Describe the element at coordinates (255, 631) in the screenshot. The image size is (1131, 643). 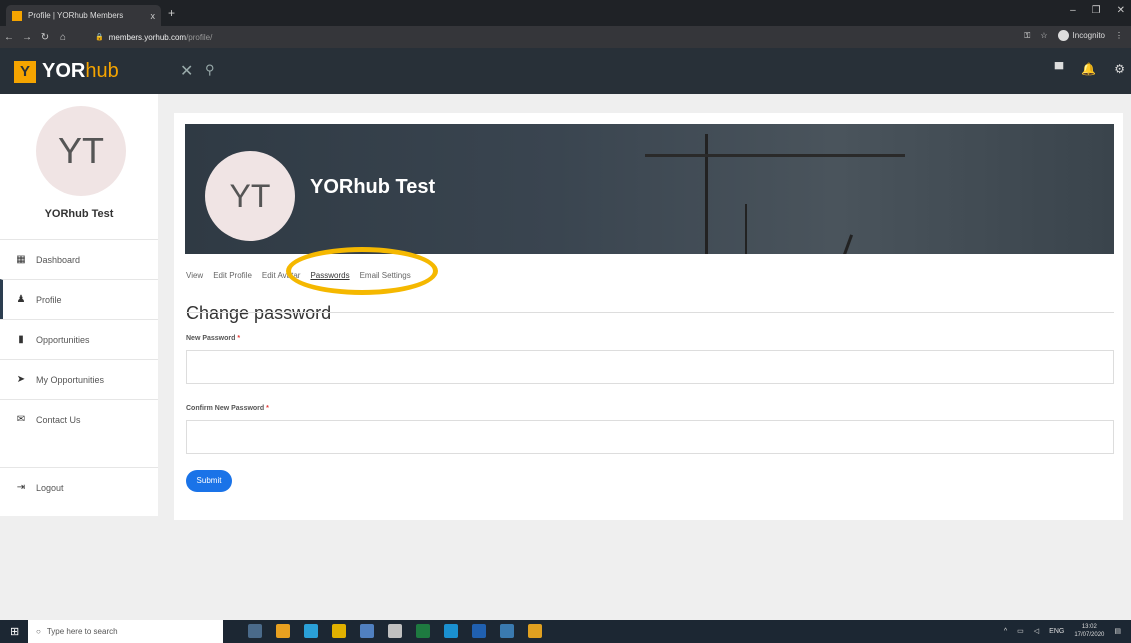
I see `task-view-icon` at that location.